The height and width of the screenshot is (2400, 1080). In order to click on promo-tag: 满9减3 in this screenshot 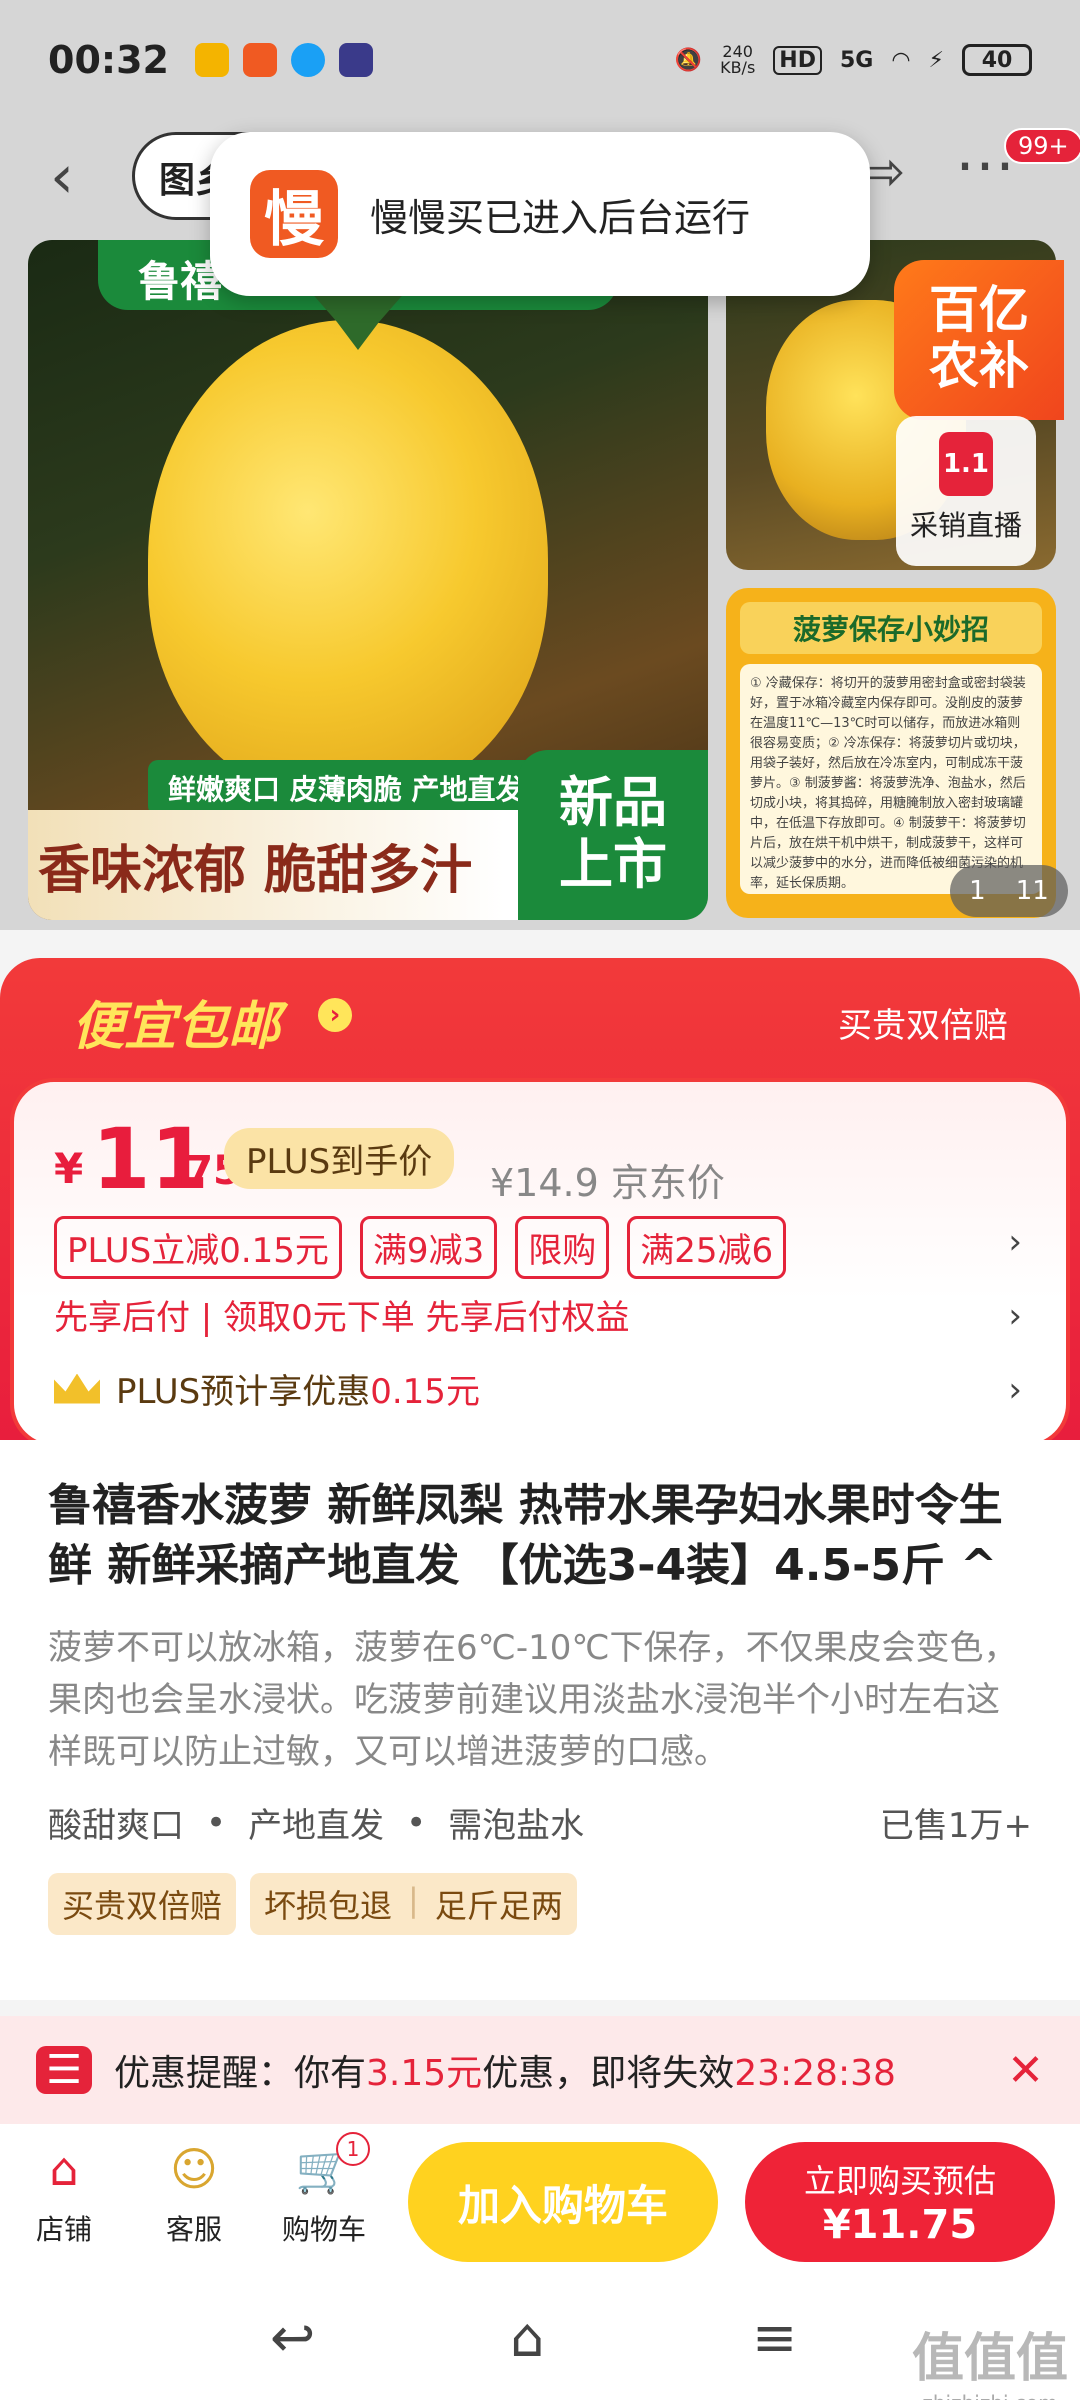, I will do `click(428, 1247)`.